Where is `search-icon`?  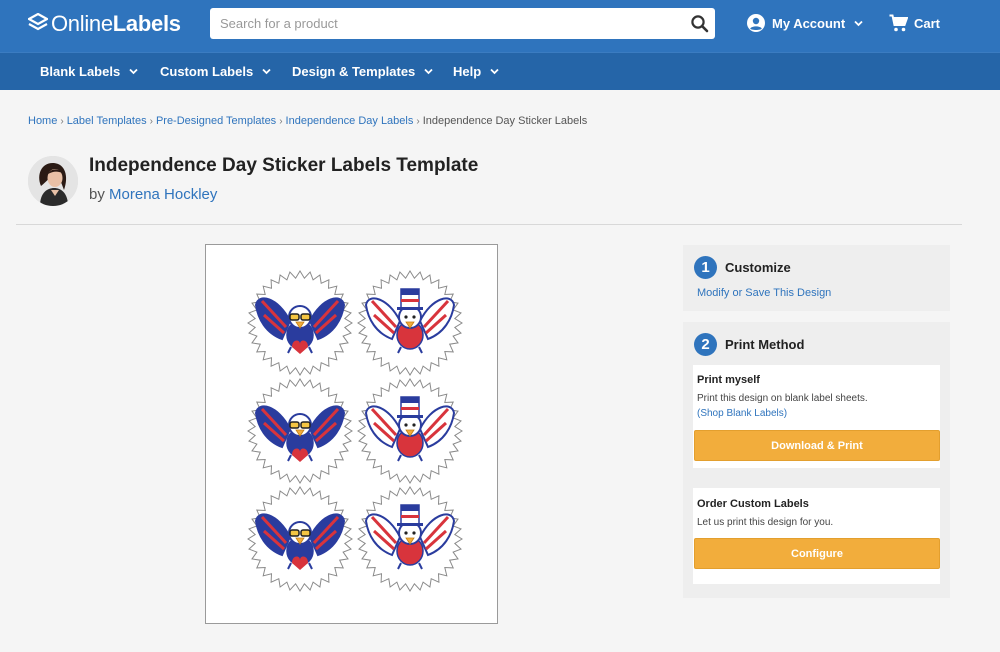 search-icon is located at coordinates (699, 23).